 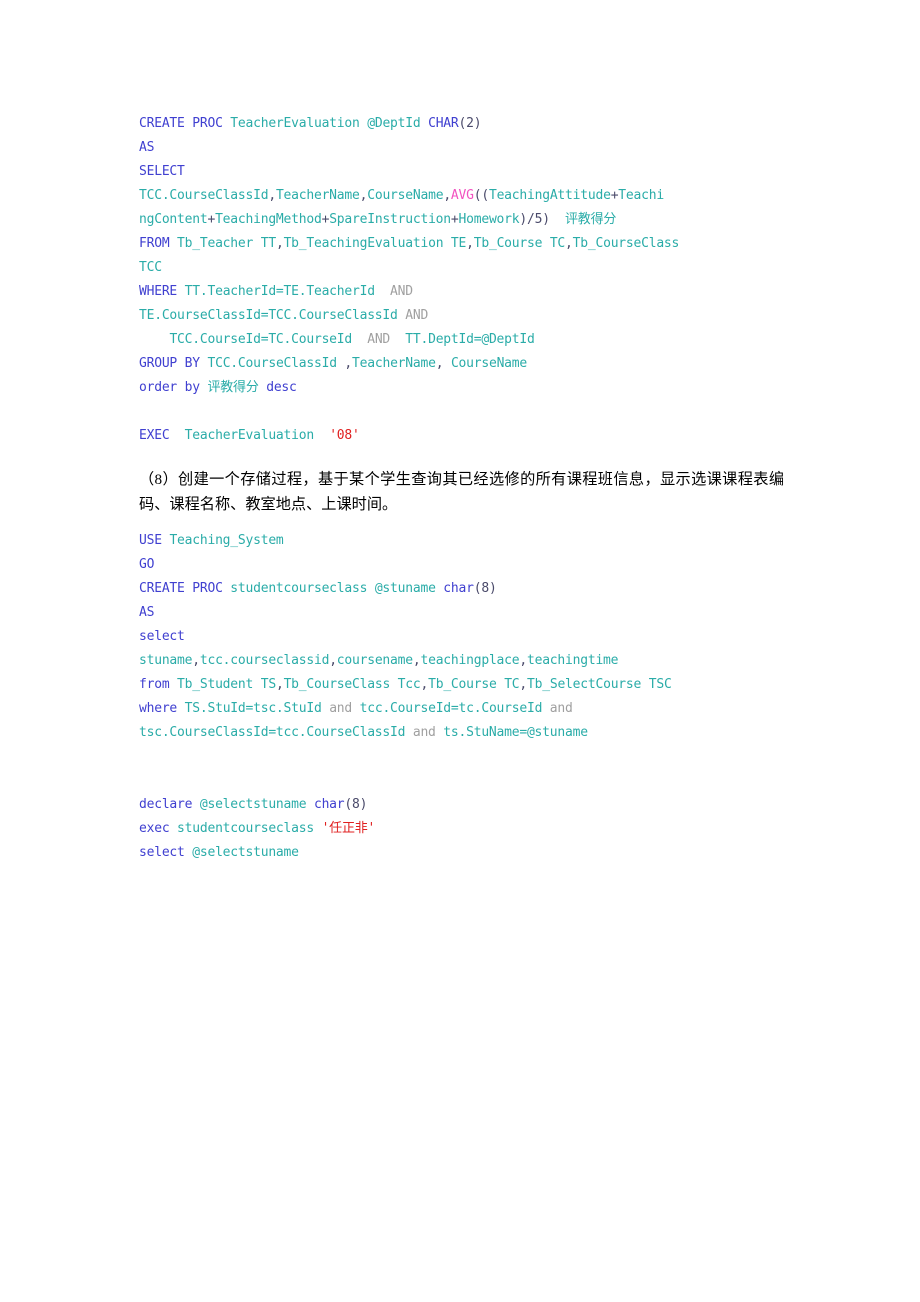 What do you see at coordinates (461, 292) in the screenshot?
I see `code-line: WHERE TT.TeacherId=TE.TeacherId AND` at bounding box center [461, 292].